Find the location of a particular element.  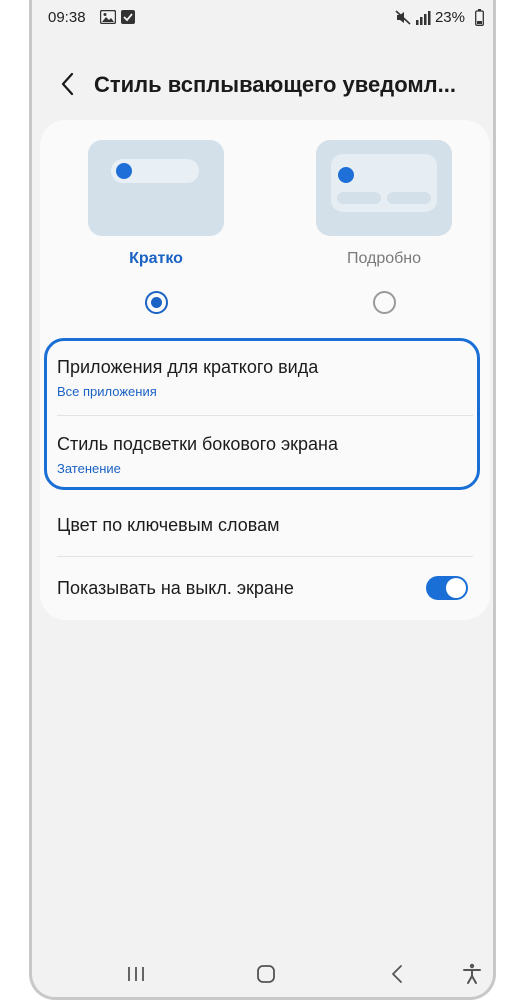

battery-icon is located at coordinates (479, 17).